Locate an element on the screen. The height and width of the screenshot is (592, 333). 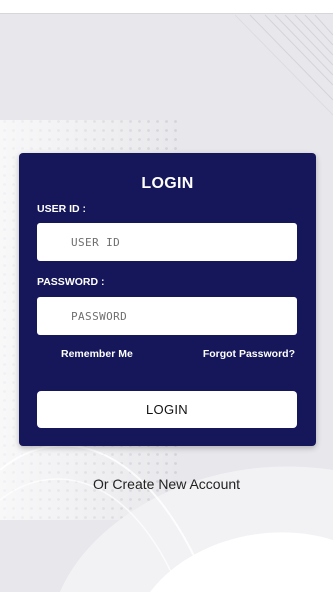
forgot-password-link: Forgot Password? is located at coordinates (249, 354).